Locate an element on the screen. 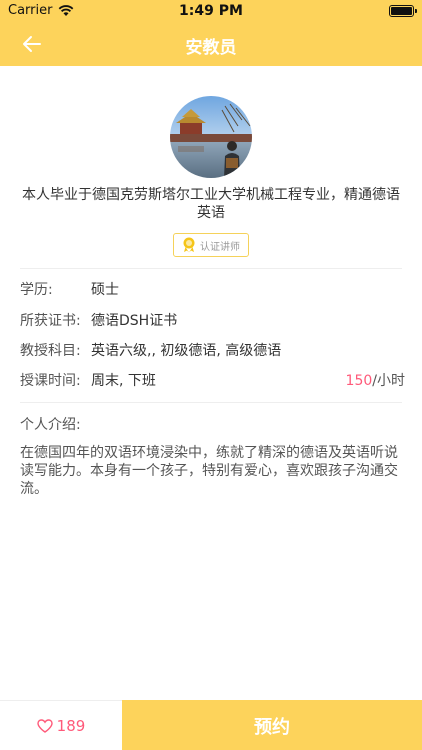 Image resolution: width=422 pixels, height=750 pixels. certificate-value: 德语DSH证书 is located at coordinates (134, 321).